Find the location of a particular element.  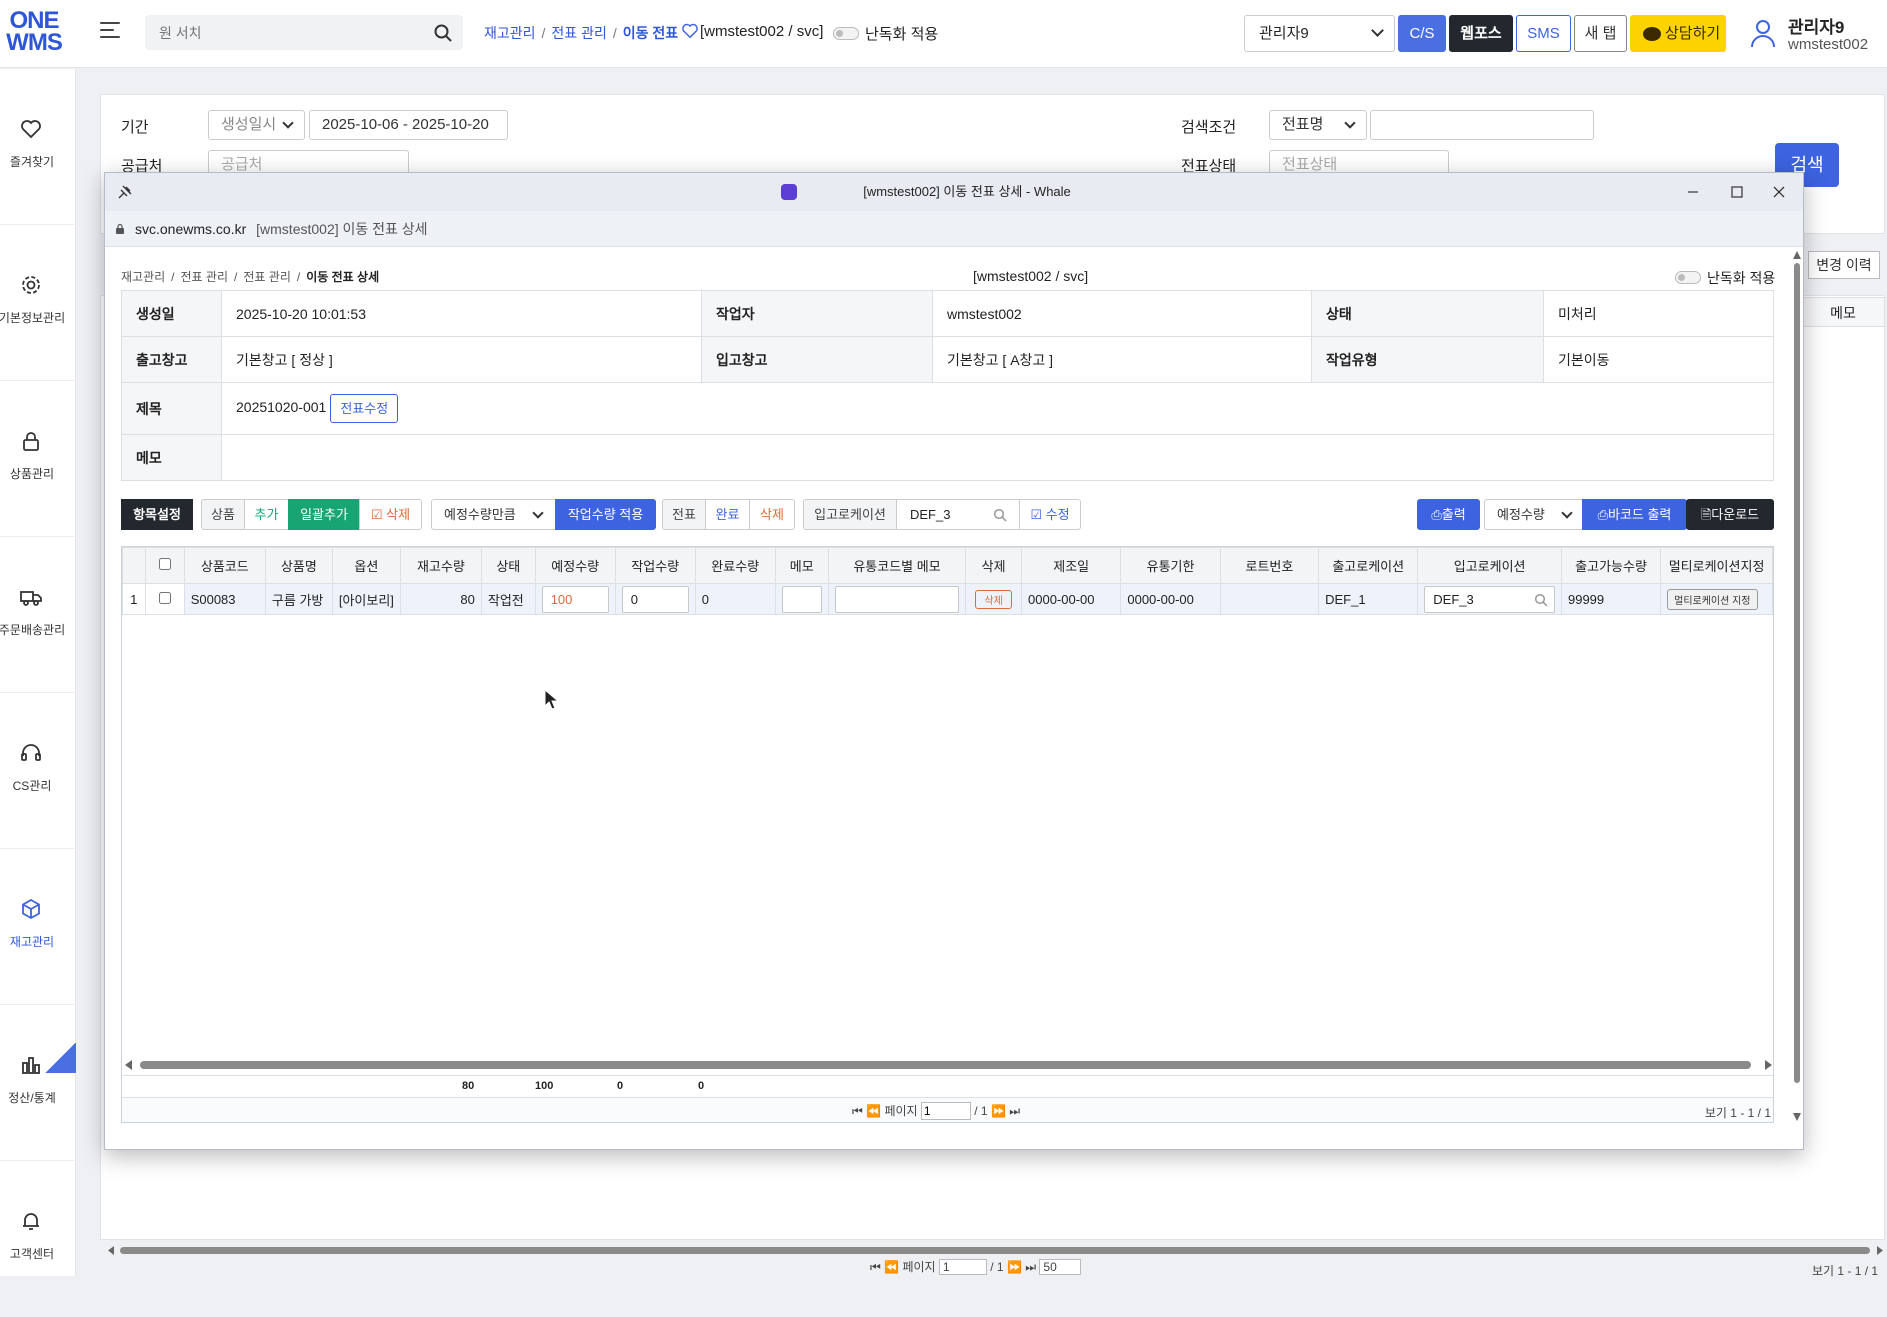

address-bar: svc.onewms.co.kr [wmstest002] 이동 전표 상세 is located at coordinates (954, 229).